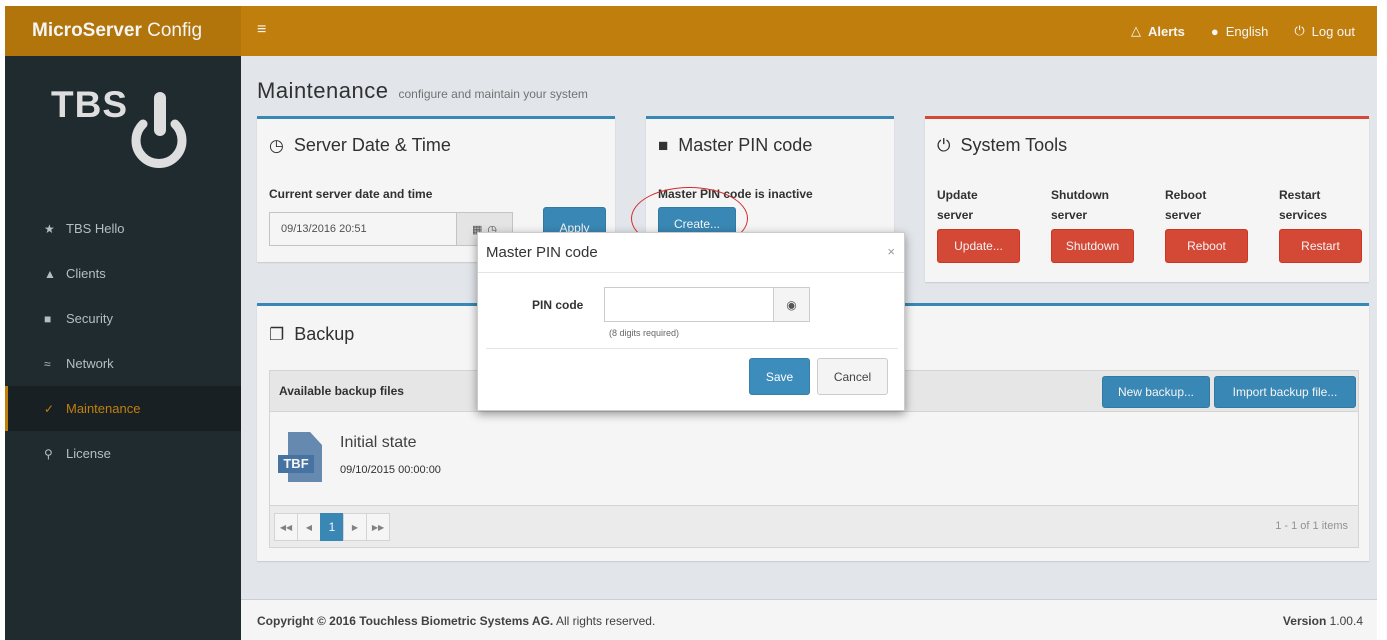  Describe the element at coordinates (689, 304) in the screenshot. I see `pin-input` at that location.